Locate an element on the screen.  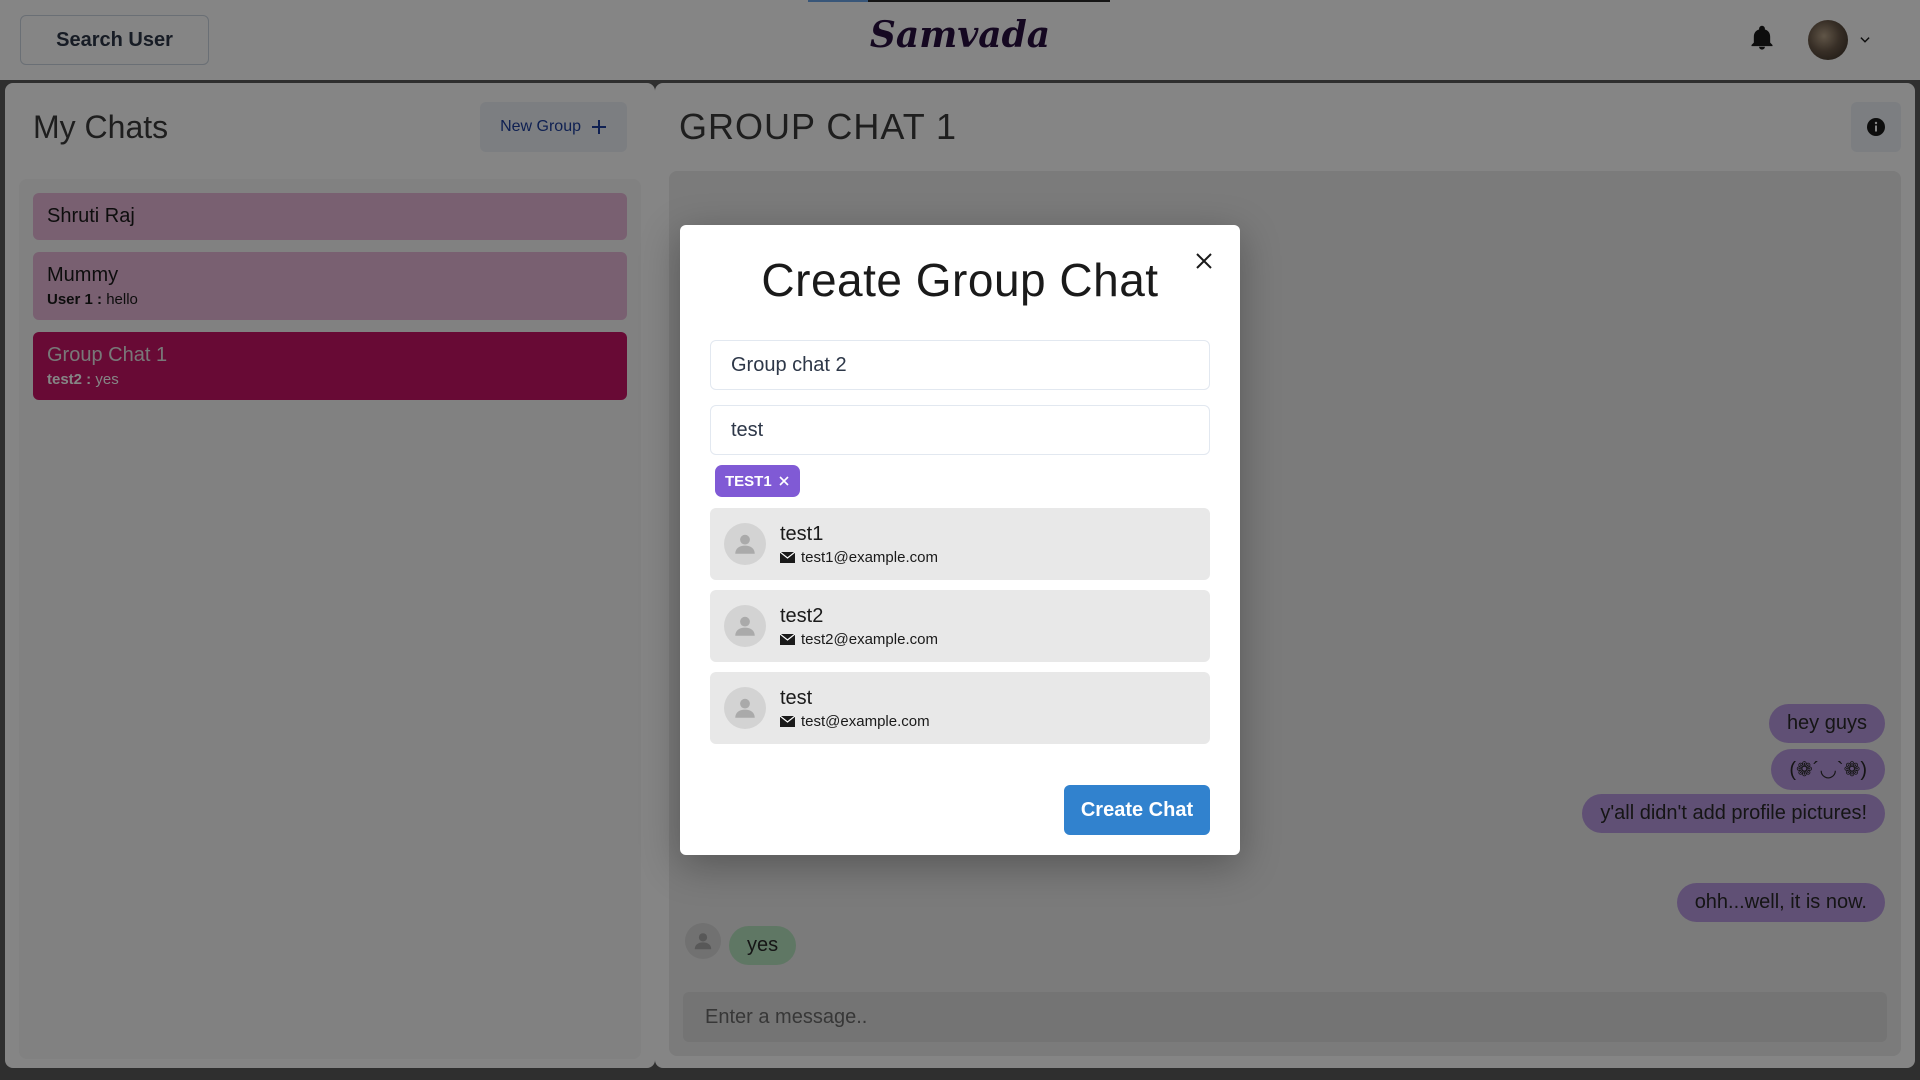
user-result-email: test@example.com is located at coordinates (855, 721).